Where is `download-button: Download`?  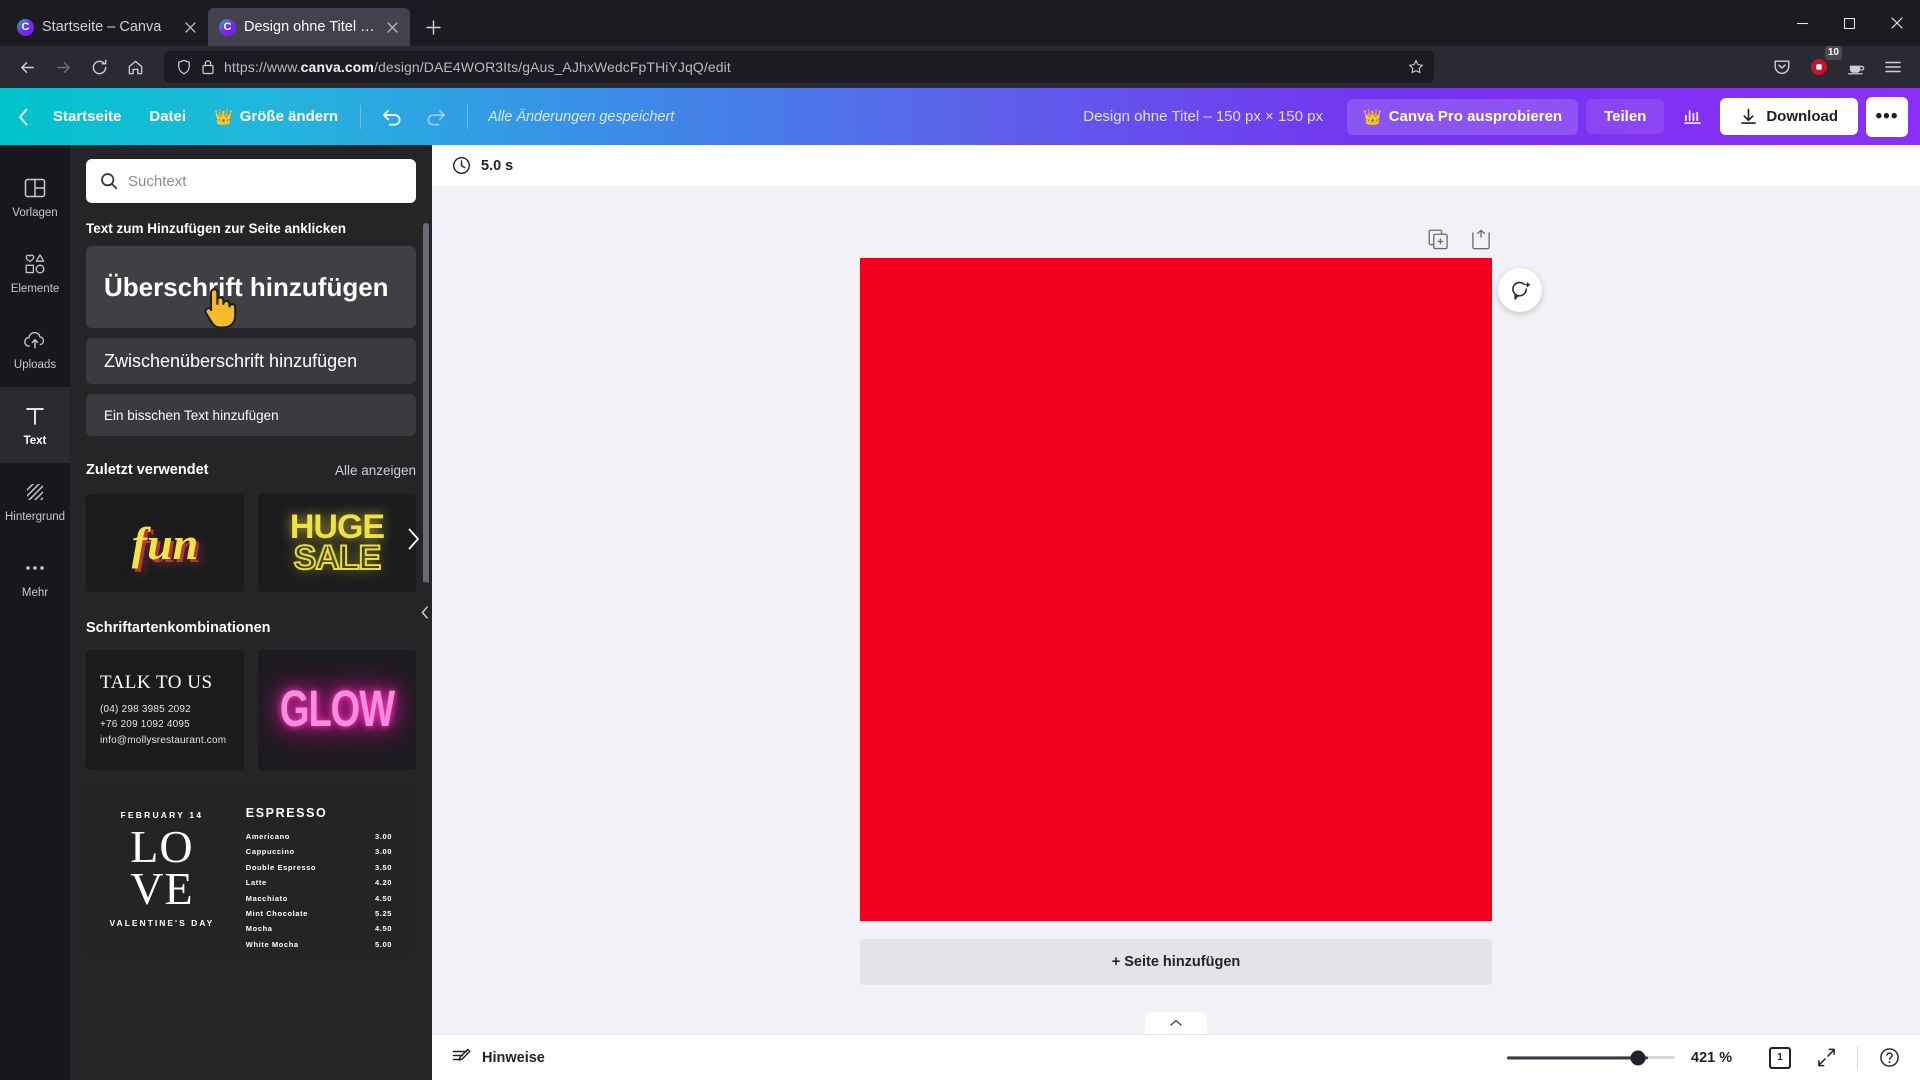
download-button: Download is located at coordinates (1789, 116).